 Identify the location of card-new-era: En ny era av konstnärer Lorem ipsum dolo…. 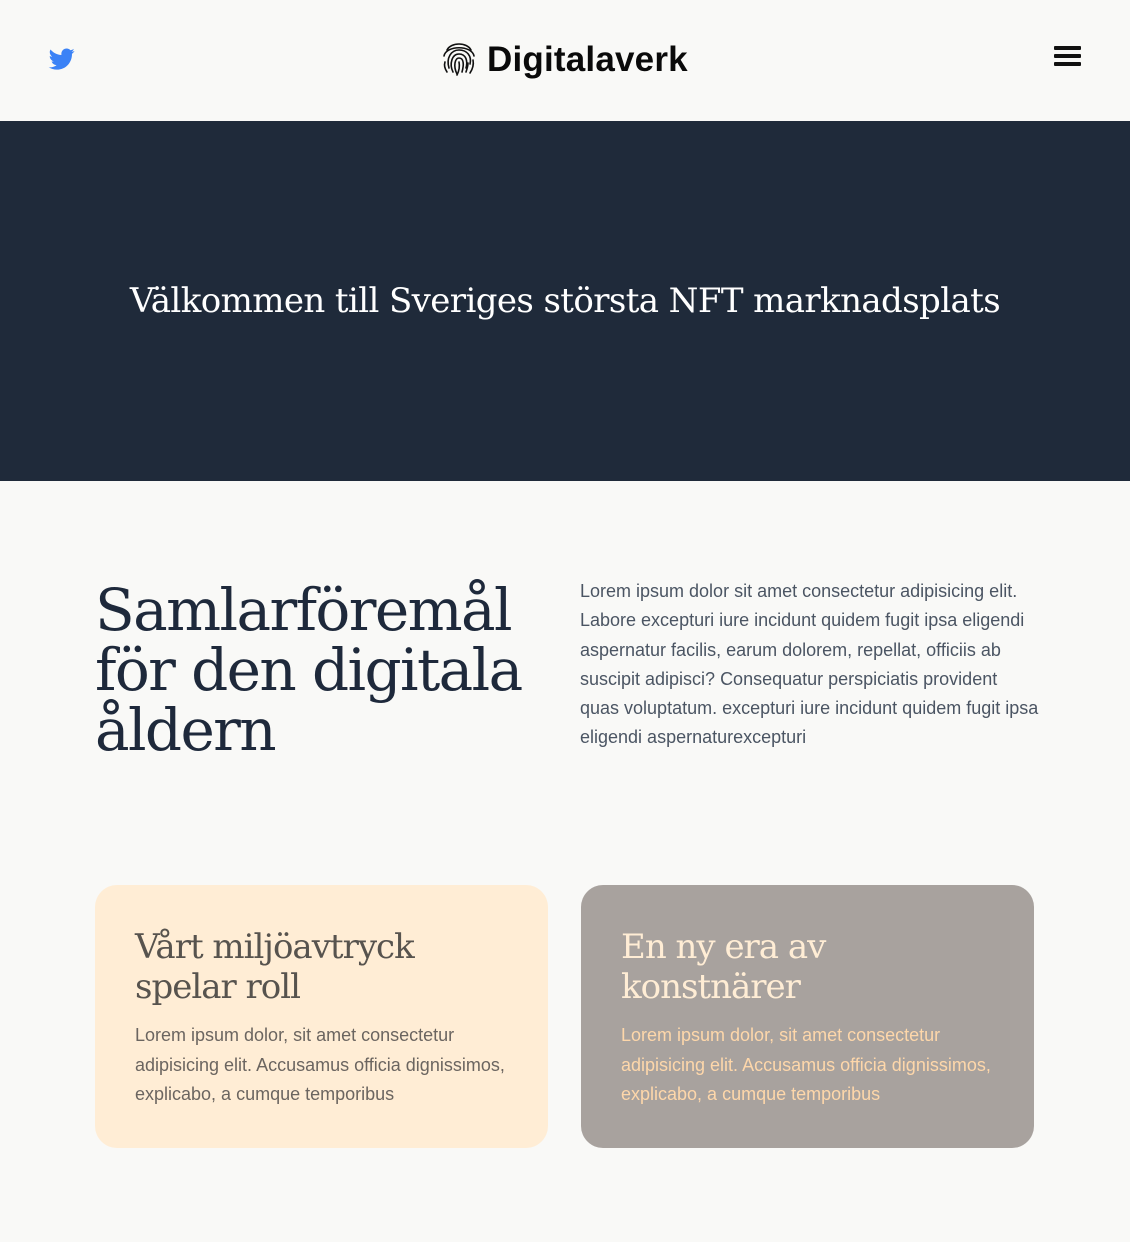
(807, 1016).